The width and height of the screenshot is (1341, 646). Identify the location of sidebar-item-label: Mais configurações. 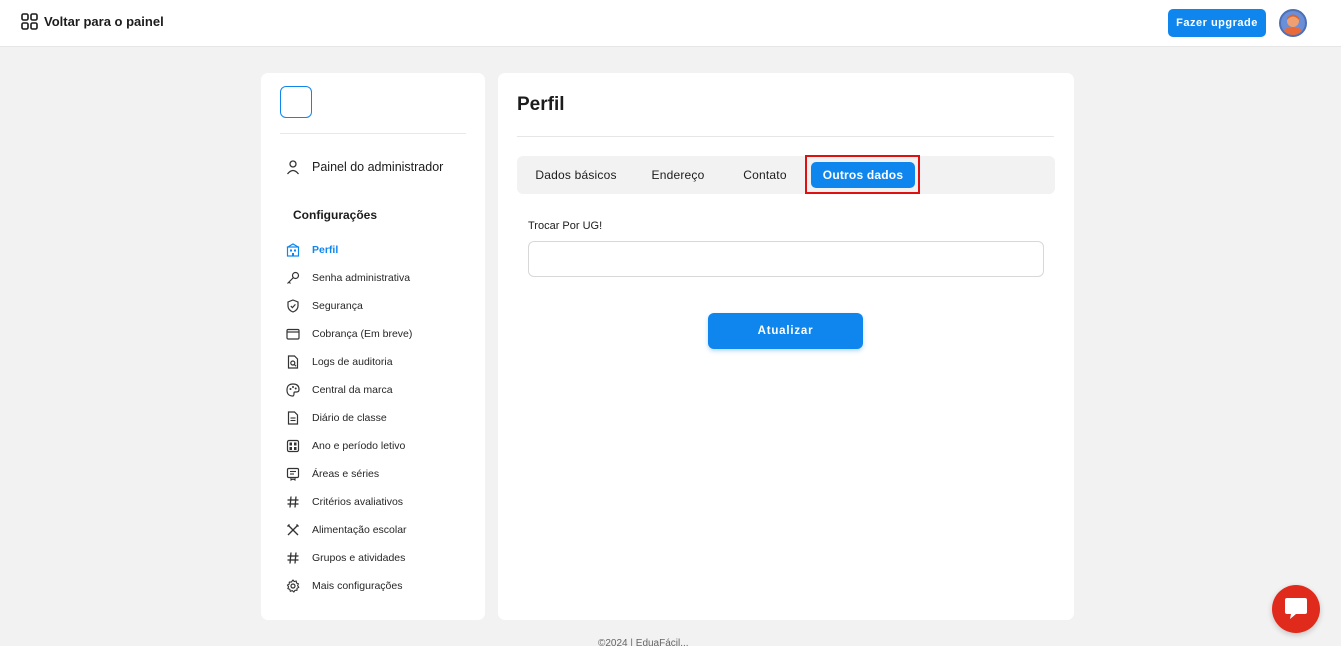
(357, 586).